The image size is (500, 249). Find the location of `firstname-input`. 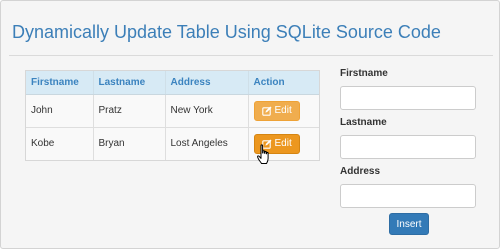

firstname-input is located at coordinates (408, 98).